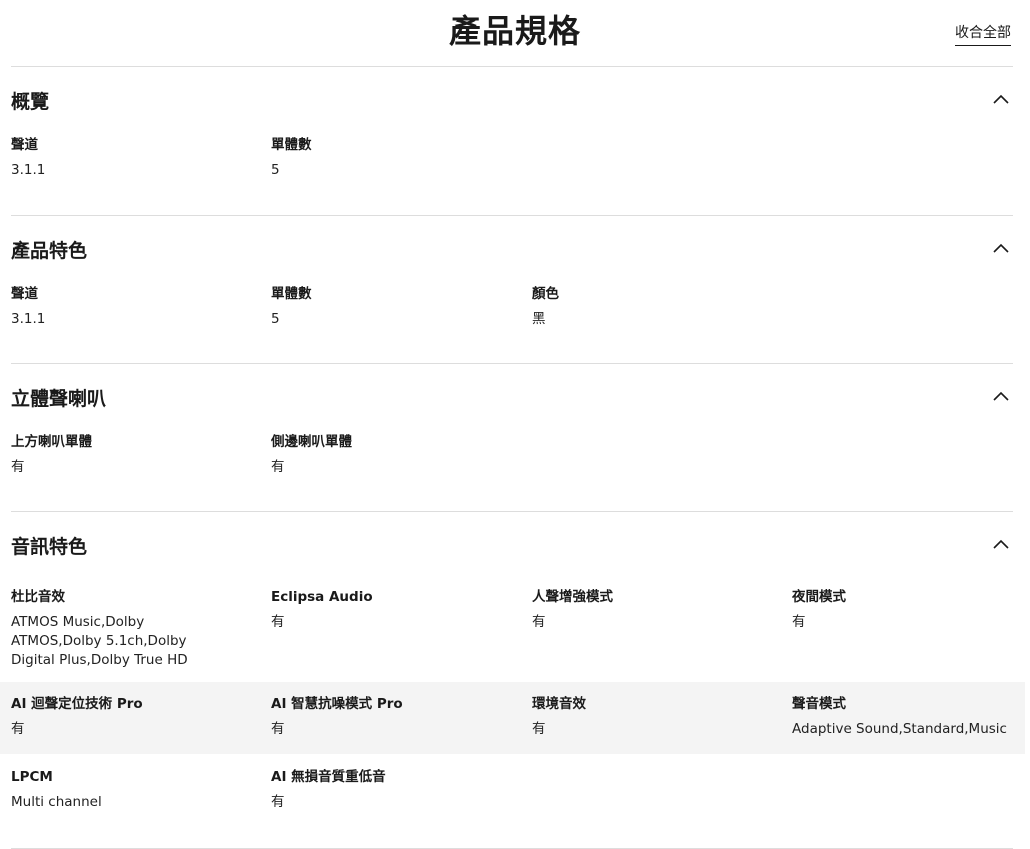  What do you see at coordinates (322, 597) in the screenshot?
I see `spec-label: Eclipsa Audio` at bounding box center [322, 597].